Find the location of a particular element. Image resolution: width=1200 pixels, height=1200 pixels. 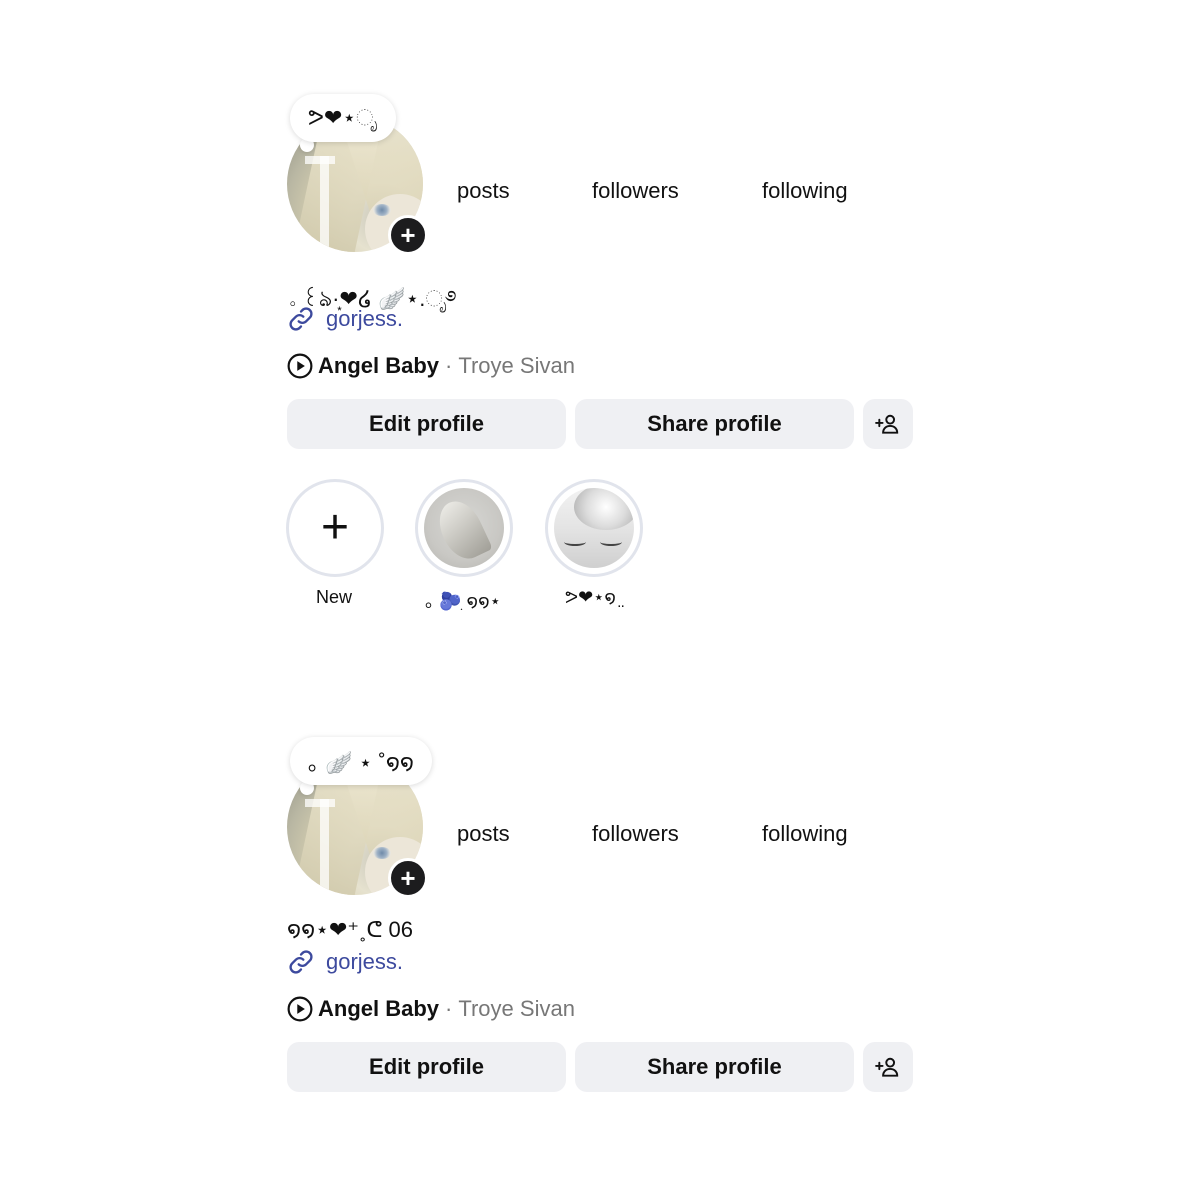

profile-note: ｡ 🪽 ⋆ ˚໑໑ is located at coordinates (361, 761).